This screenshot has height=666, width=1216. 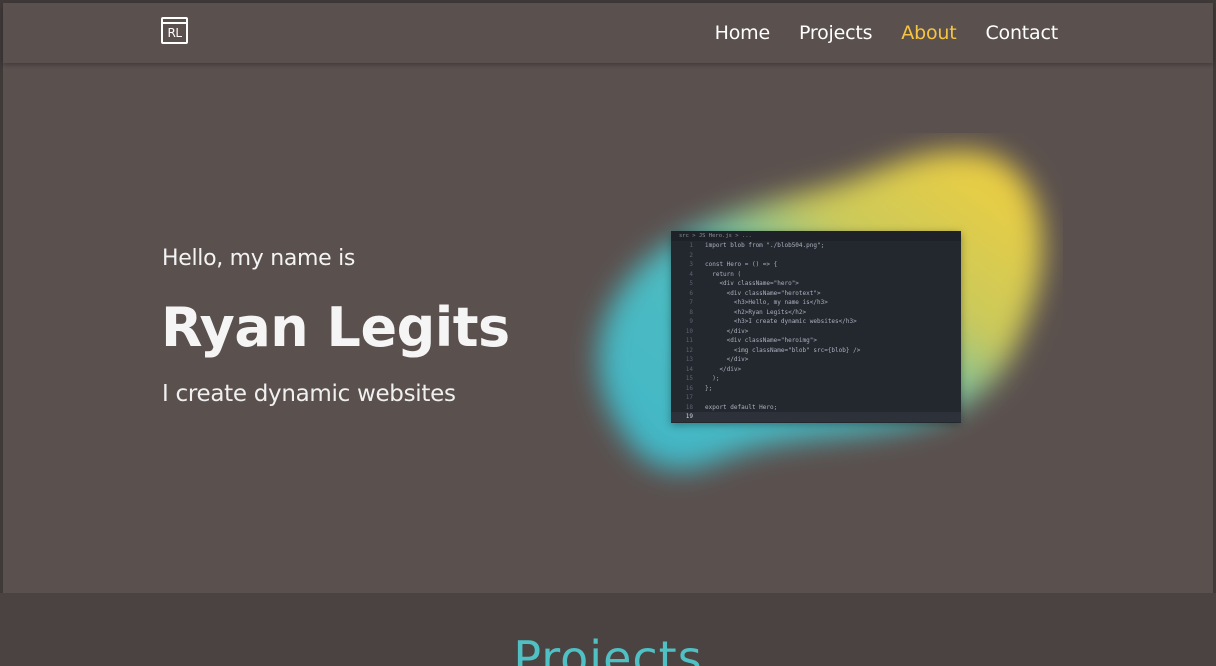 I want to click on line-source: <h3>Hello, my name is</h3>, so click(x=766, y=302).